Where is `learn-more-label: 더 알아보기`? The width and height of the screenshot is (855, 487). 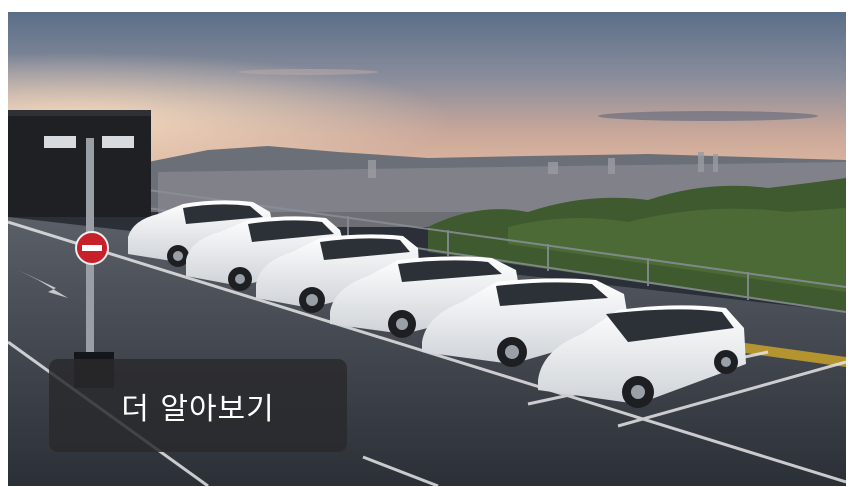
learn-more-label: 더 알아보기 is located at coordinates (198, 409).